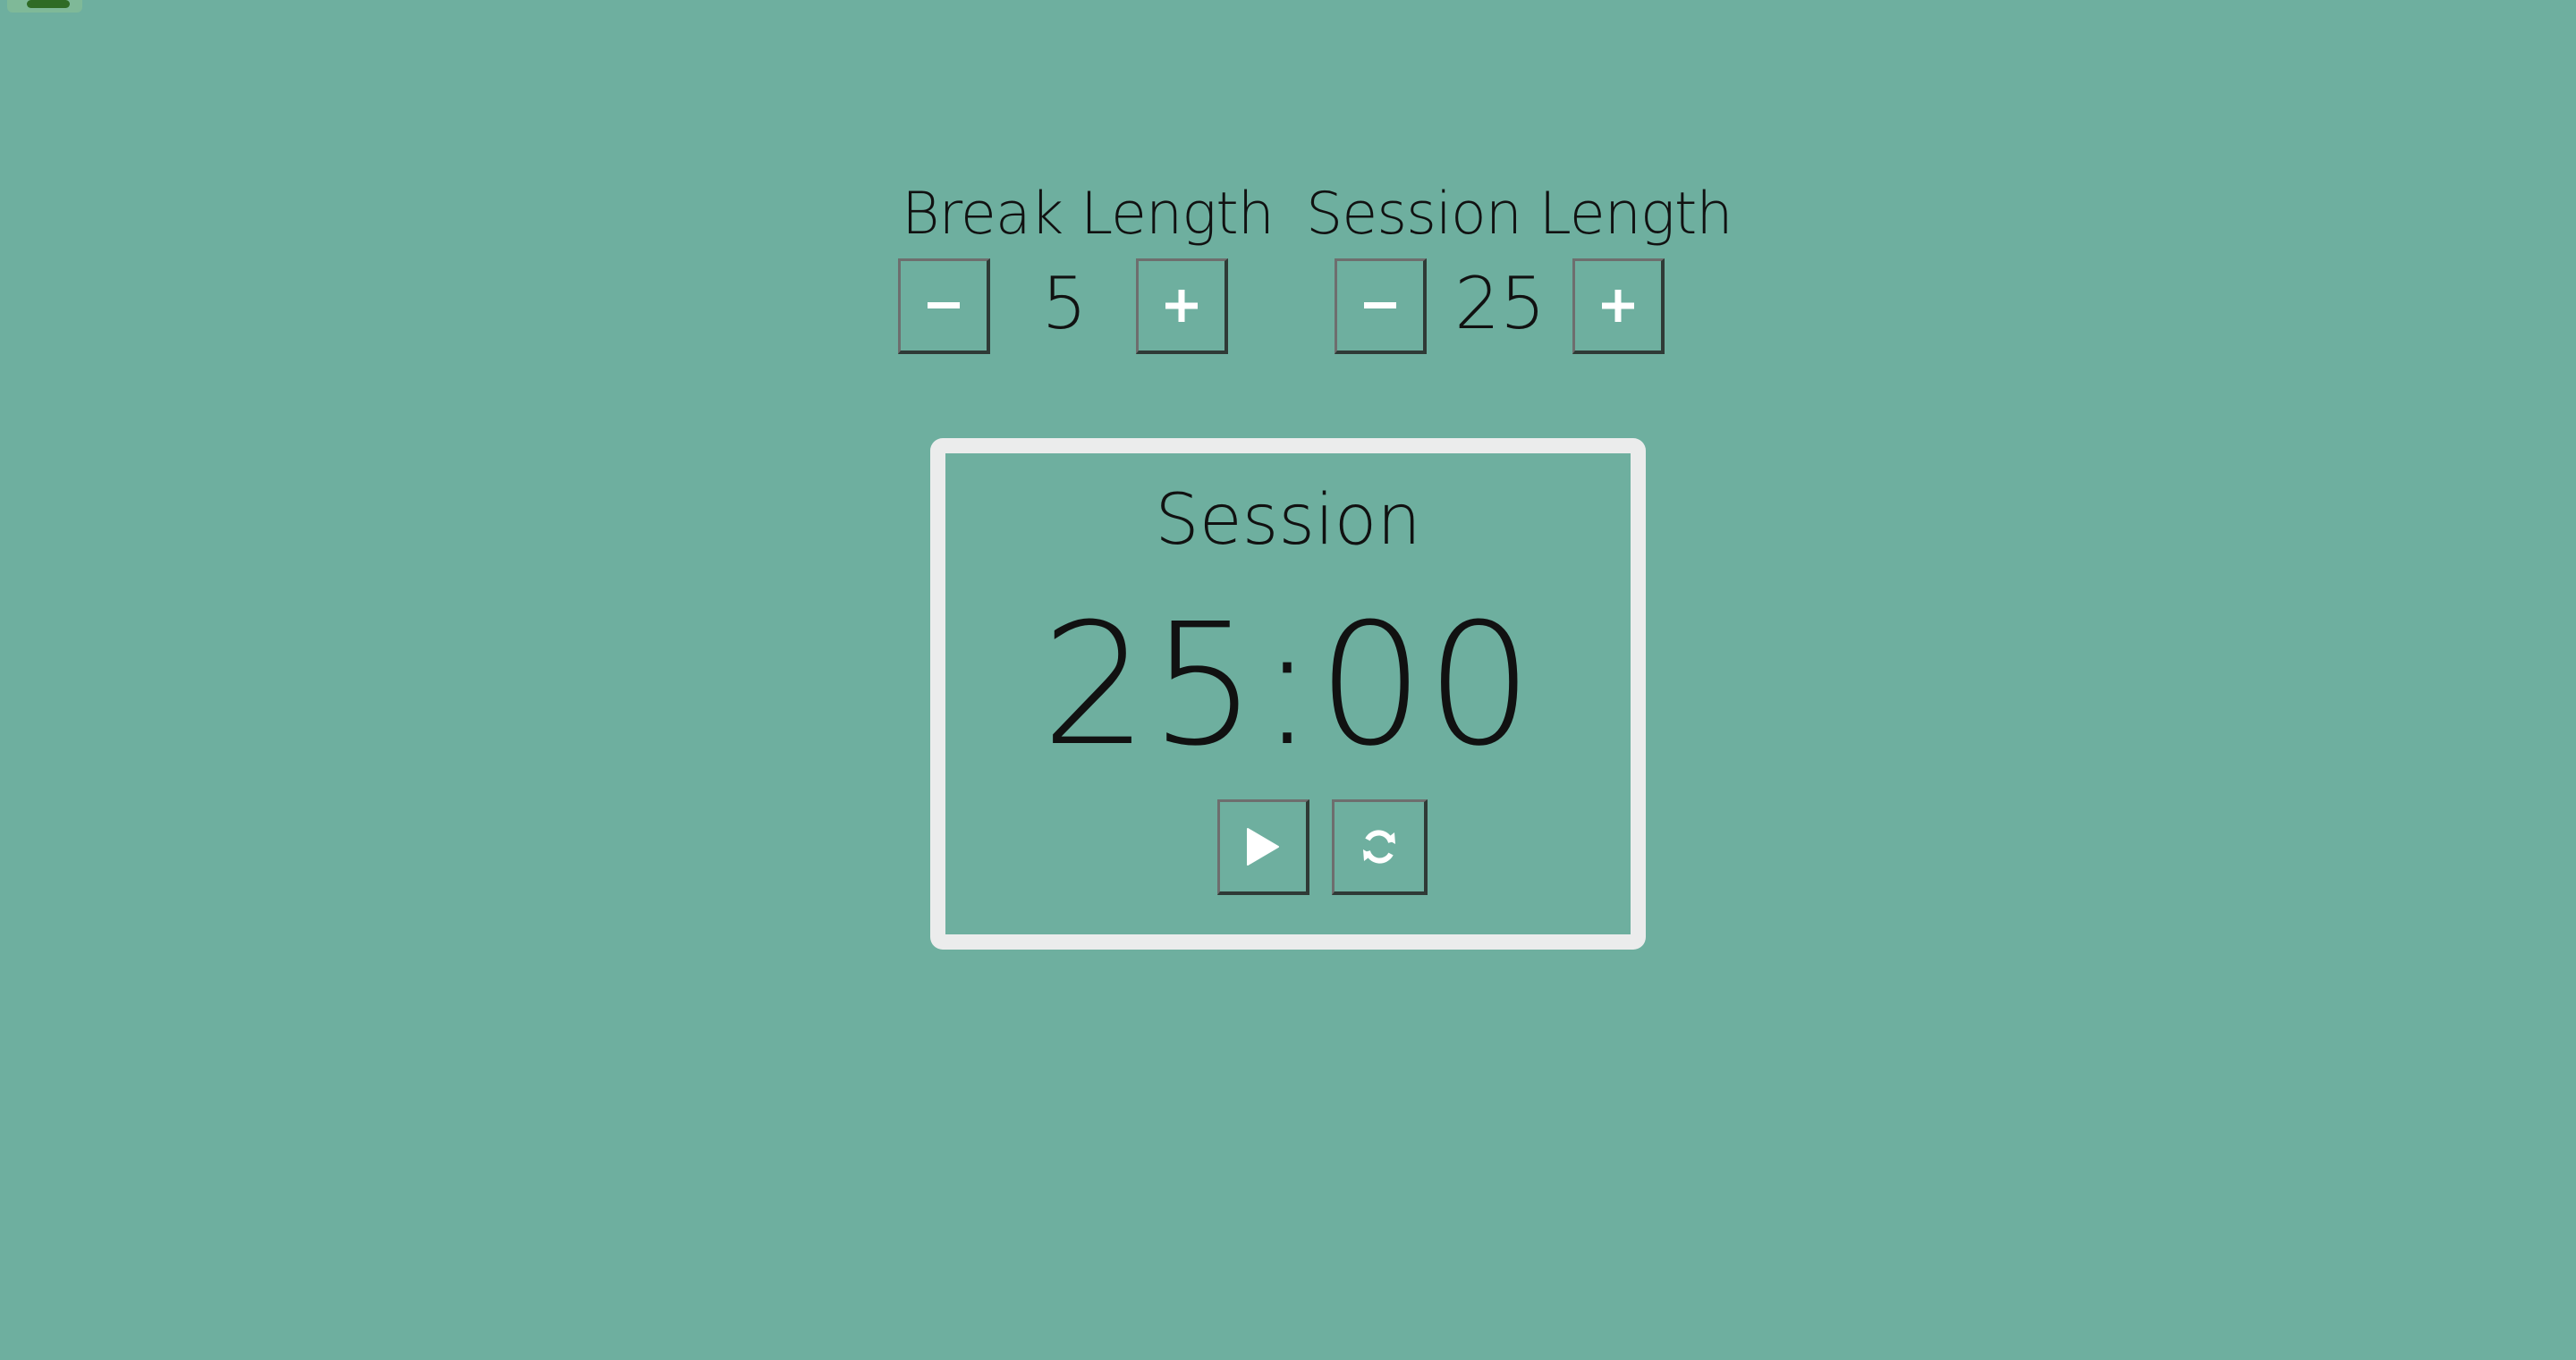  Describe the element at coordinates (1500, 303) in the screenshot. I see `session-length-value: 25` at that location.